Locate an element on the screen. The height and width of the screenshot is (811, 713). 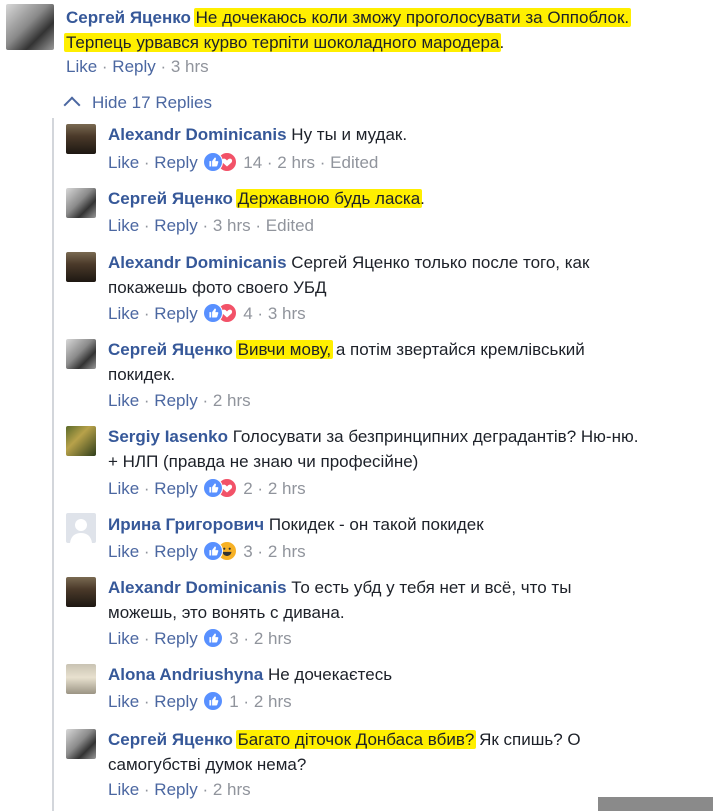
comment-body: Сергей Яценко Державною будь ласка. is located at coordinates (266, 198).